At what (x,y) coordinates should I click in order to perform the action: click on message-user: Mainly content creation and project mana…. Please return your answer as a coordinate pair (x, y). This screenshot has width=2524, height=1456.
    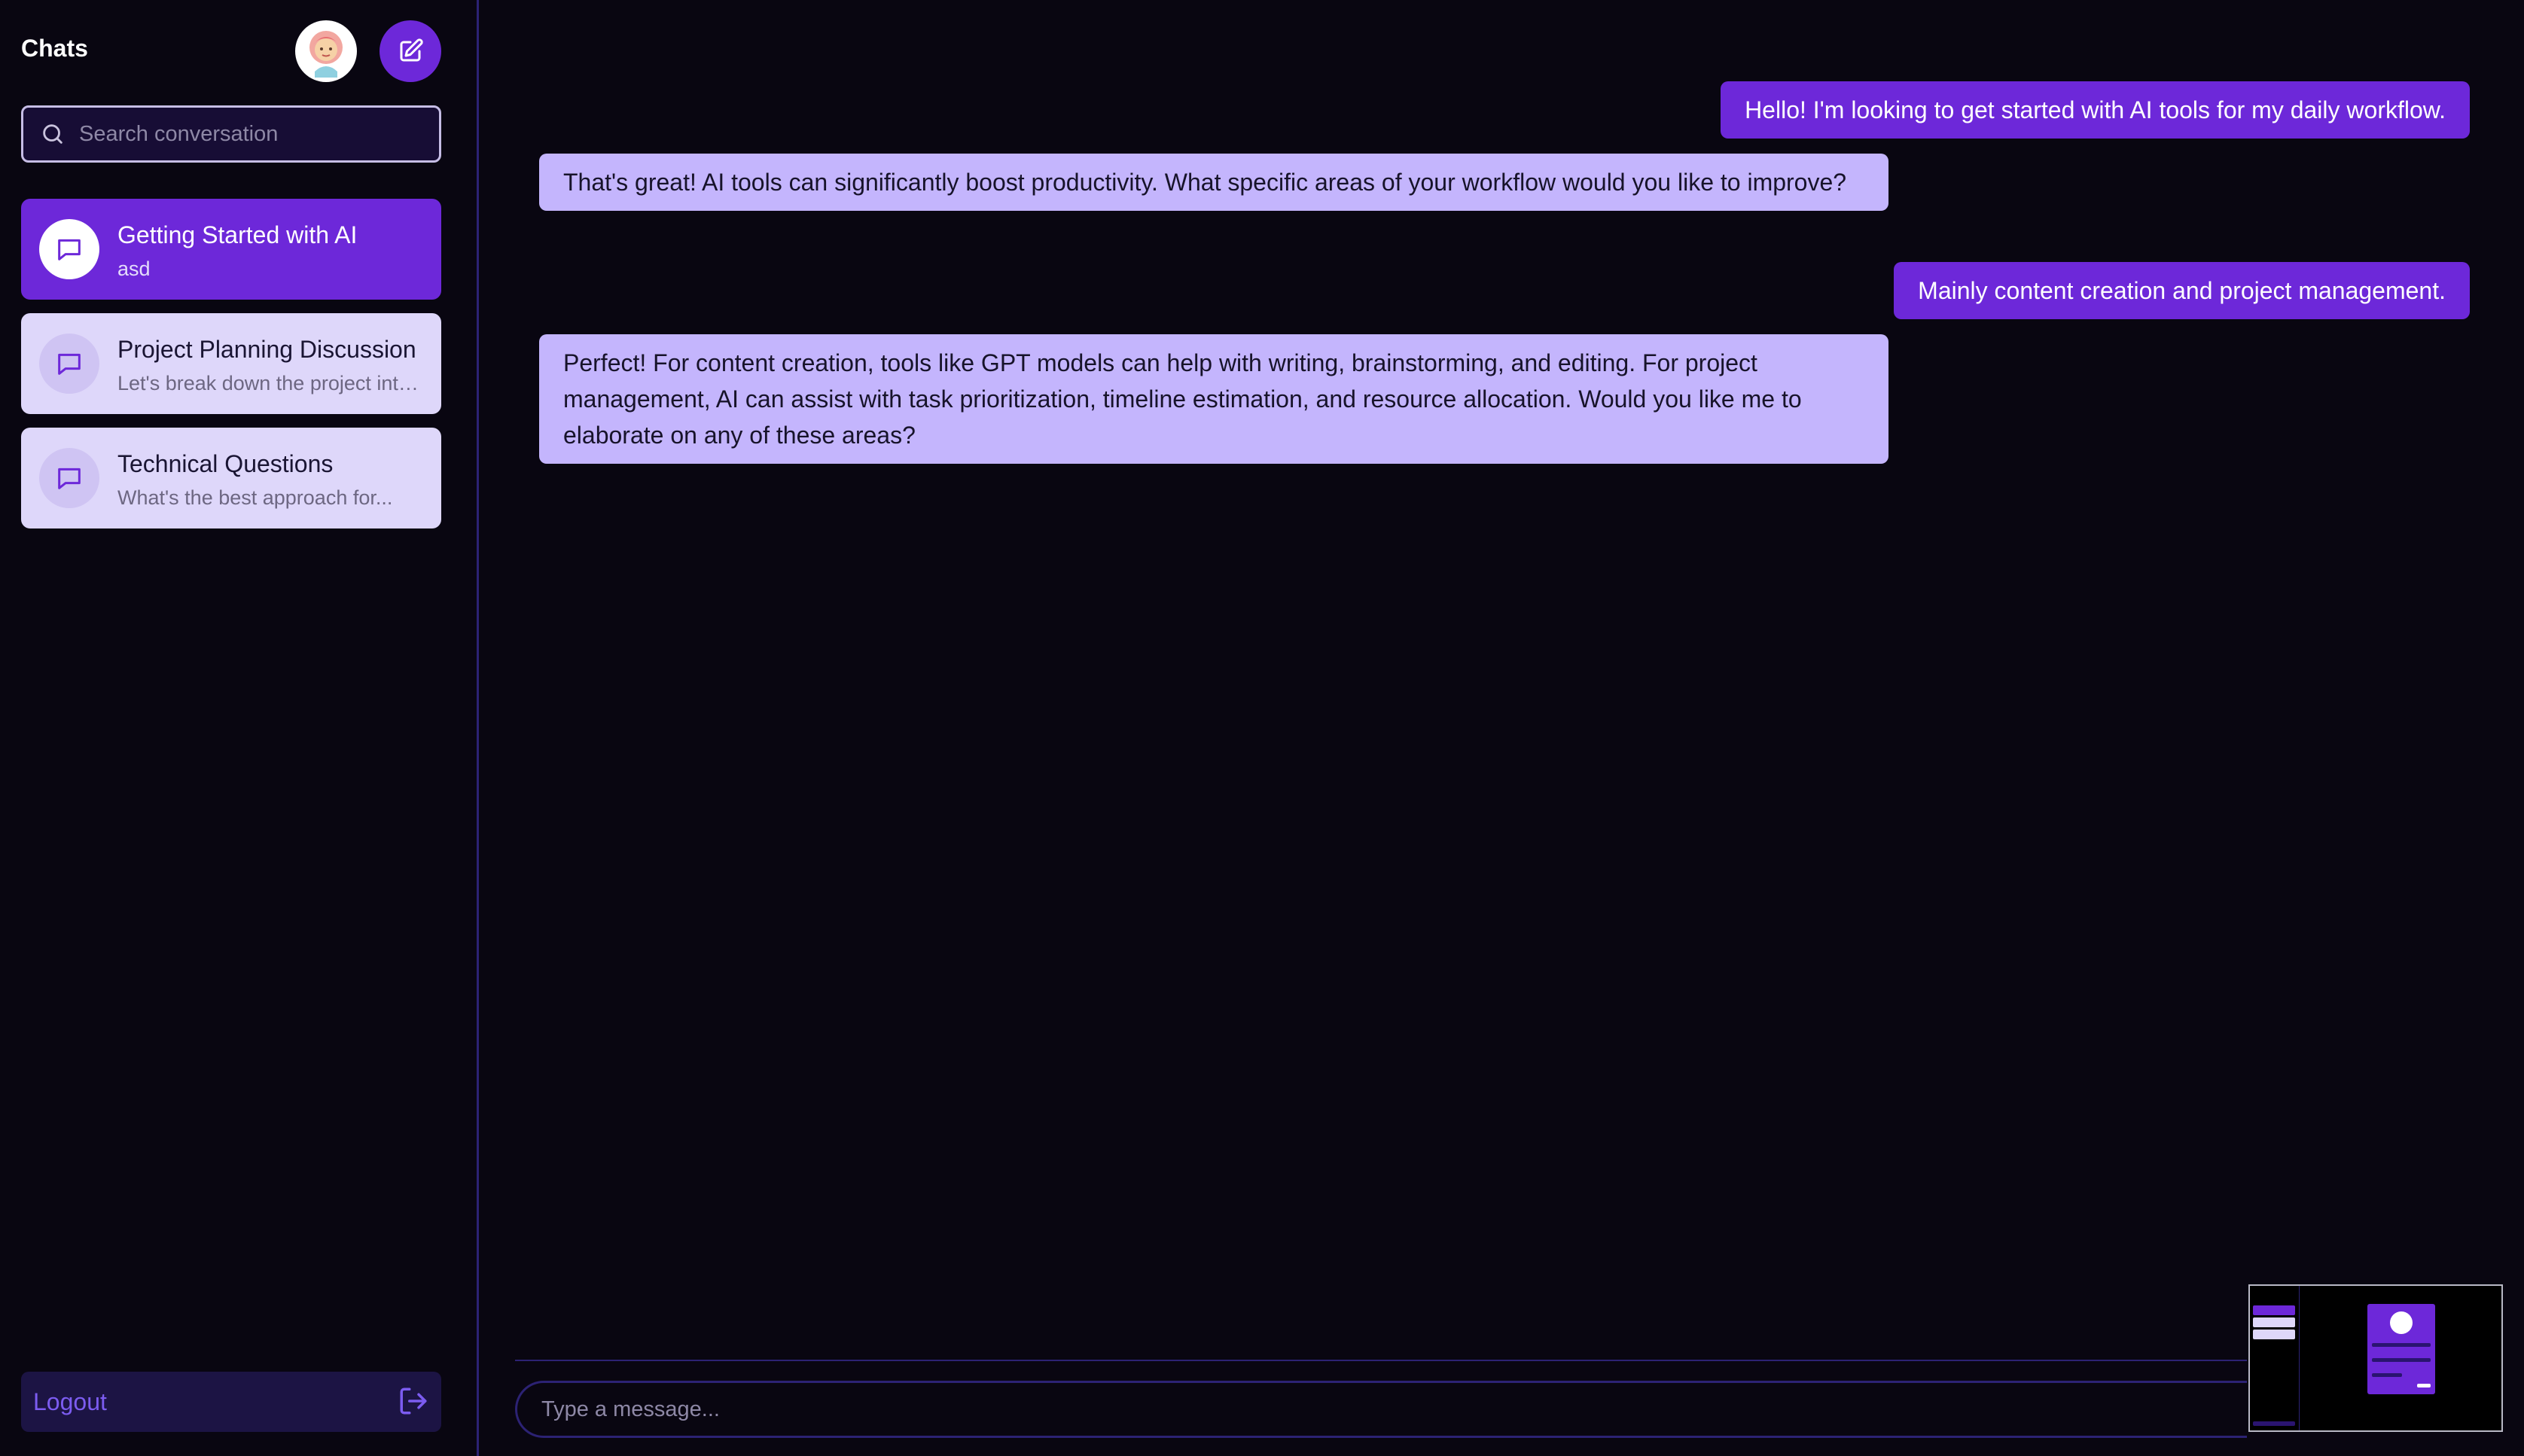
    Looking at the image, I should click on (2182, 290).